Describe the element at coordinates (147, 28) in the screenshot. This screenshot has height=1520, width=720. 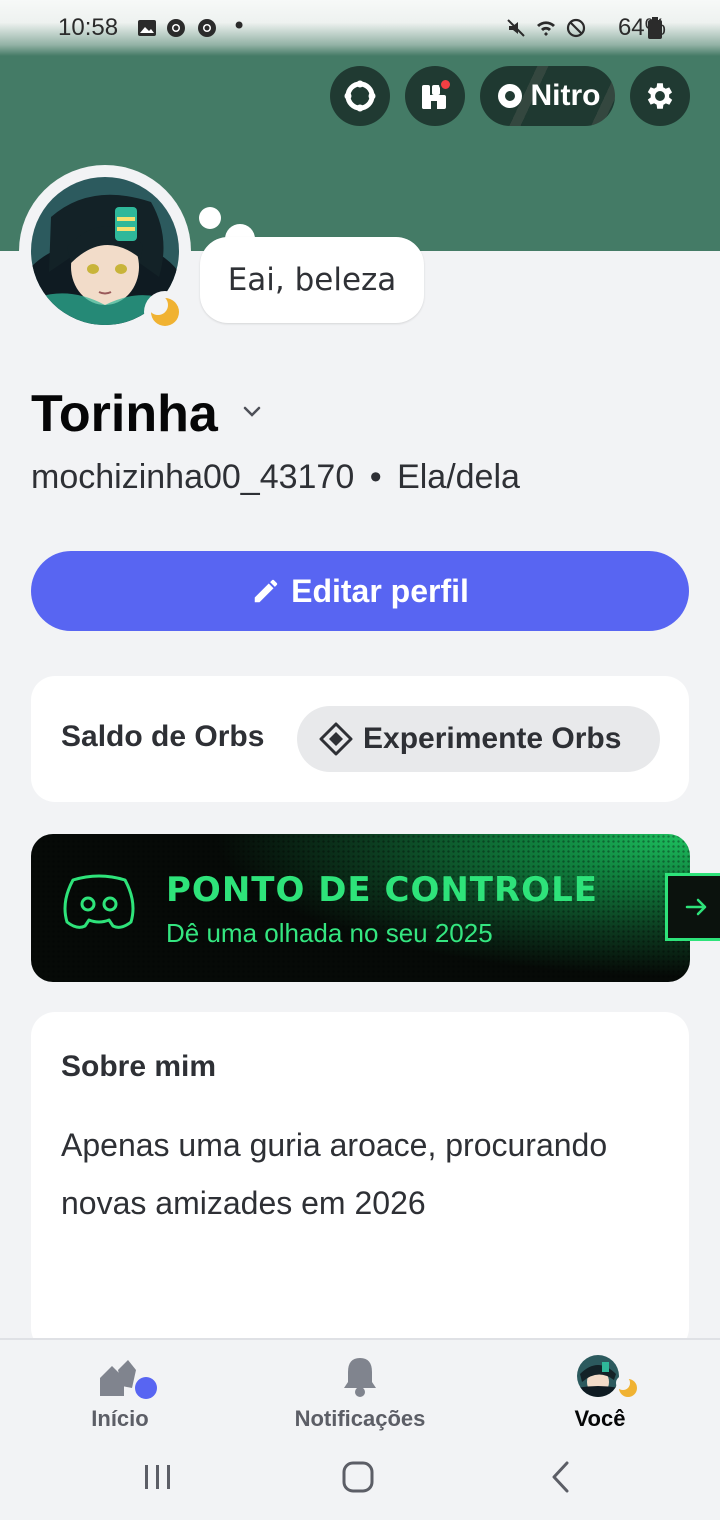
I see `gallery-icon` at that location.